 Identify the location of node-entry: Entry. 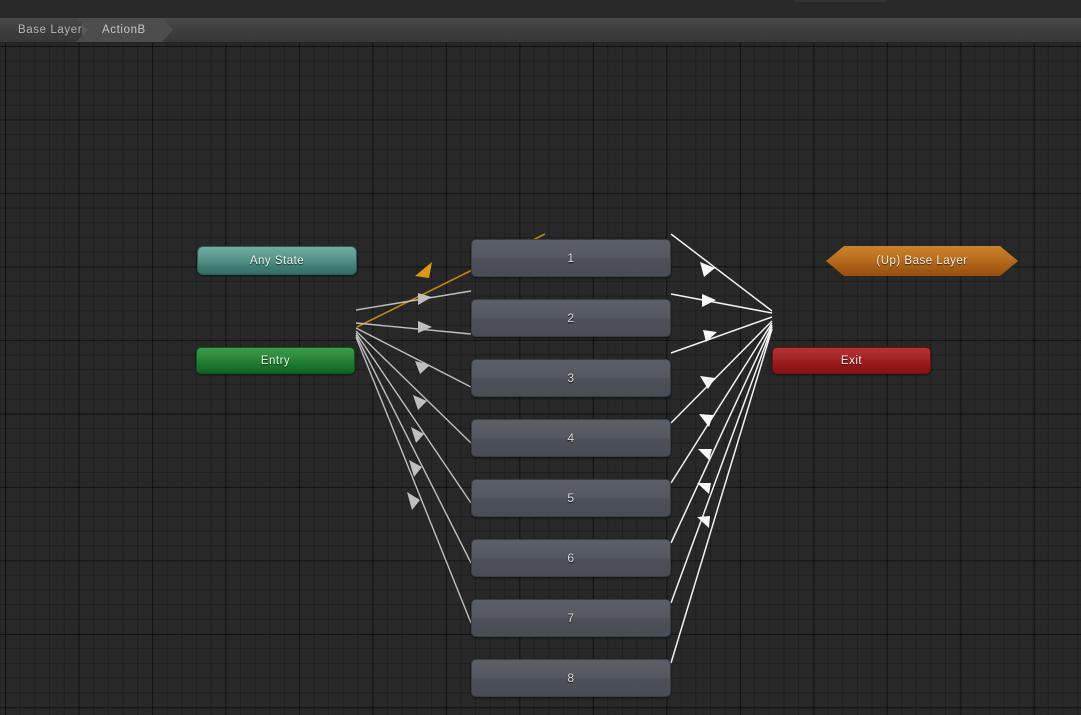
(275, 360).